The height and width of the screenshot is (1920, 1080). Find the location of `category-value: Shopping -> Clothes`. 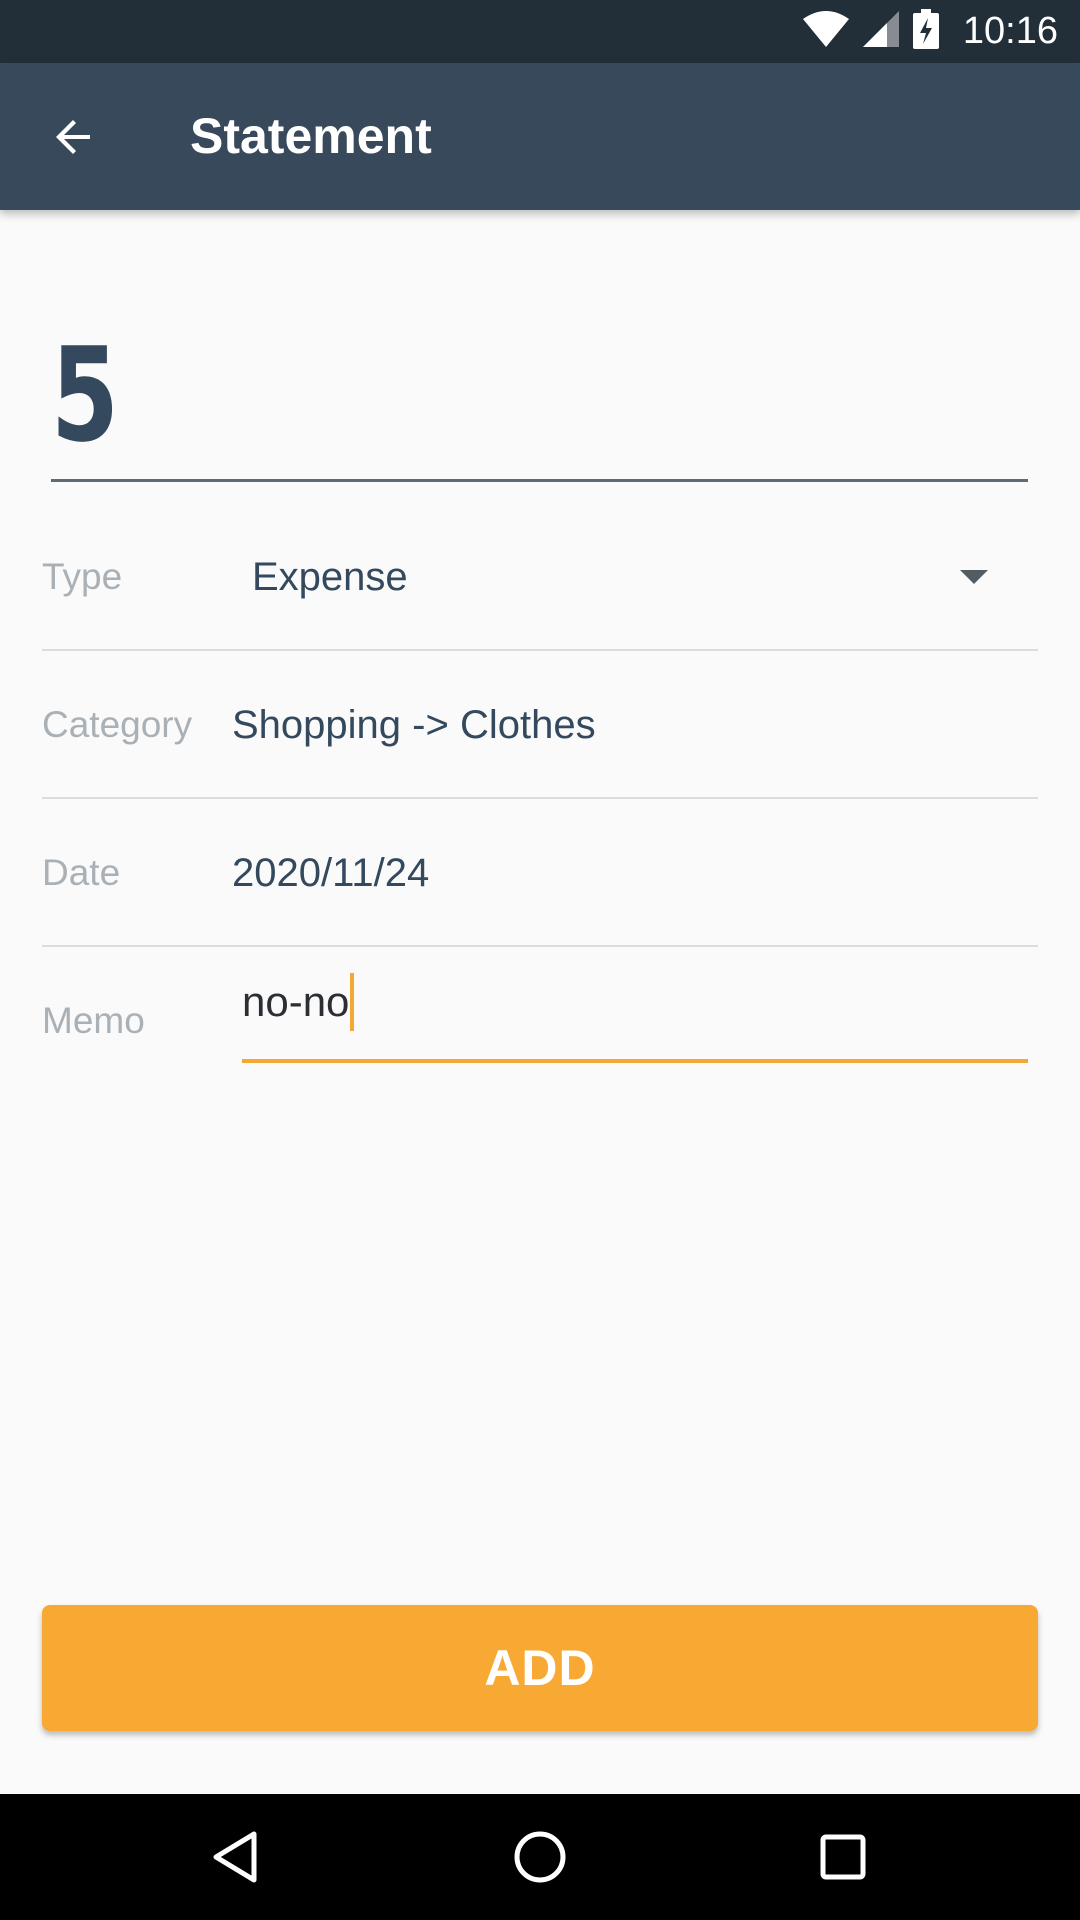

category-value: Shopping -> Clothes is located at coordinates (414, 725).